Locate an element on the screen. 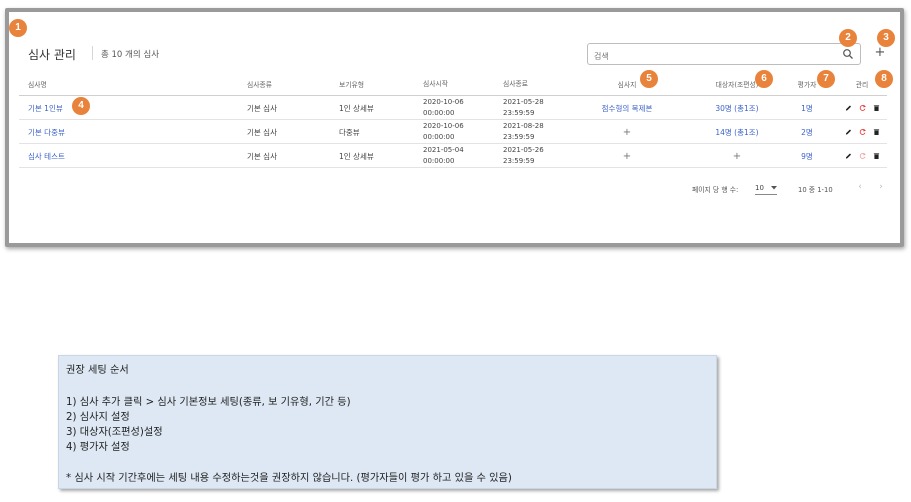 Image resolution: width=911 pixels, height=502 pixels. end-date: 2021-05-26 is located at coordinates (523, 150).